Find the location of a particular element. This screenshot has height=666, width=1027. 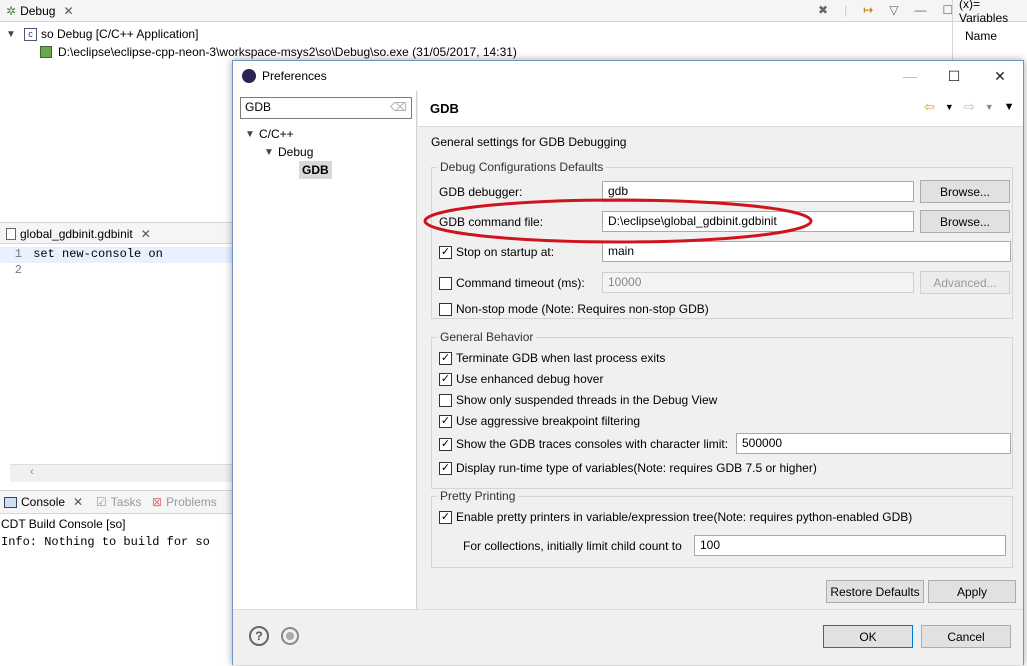

launch-row: ▼ c so Debug [C/C++ Application] is located at coordinates (102, 34).